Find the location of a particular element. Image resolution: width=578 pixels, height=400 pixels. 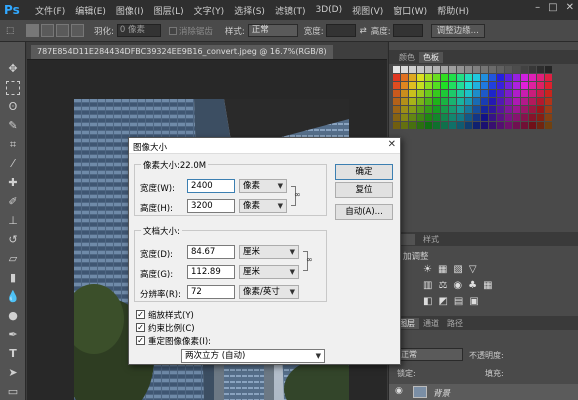

minimize-icon: – is located at coordinates (537, 7).